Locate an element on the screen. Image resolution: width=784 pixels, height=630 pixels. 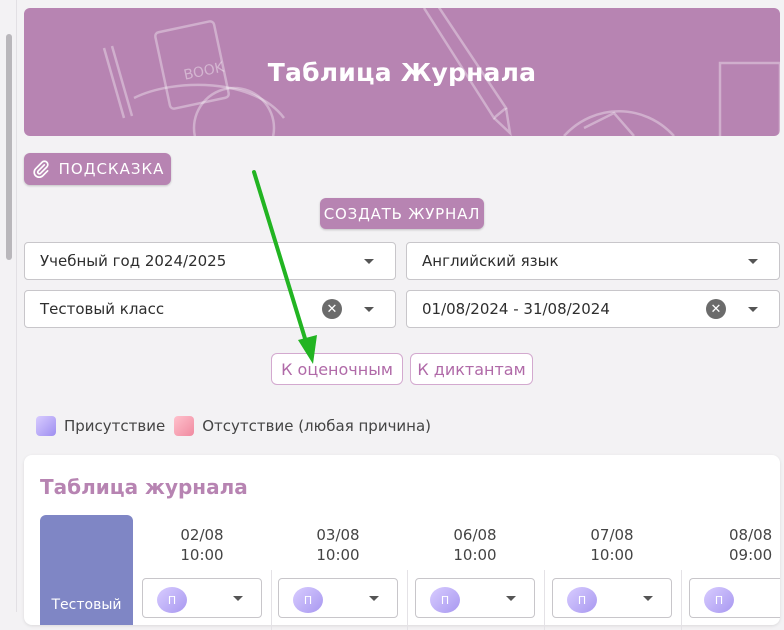
journal-table-title: Таблица журнала is located at coordinates (144, 487).